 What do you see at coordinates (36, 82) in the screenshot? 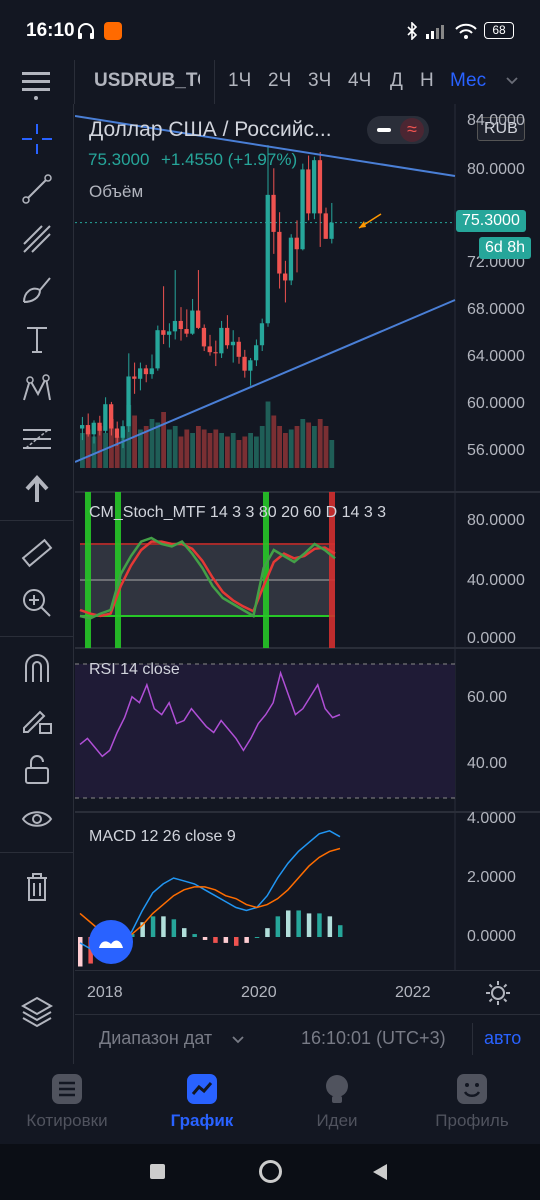
I see `menu-icon` at bounding box center [36, 82].